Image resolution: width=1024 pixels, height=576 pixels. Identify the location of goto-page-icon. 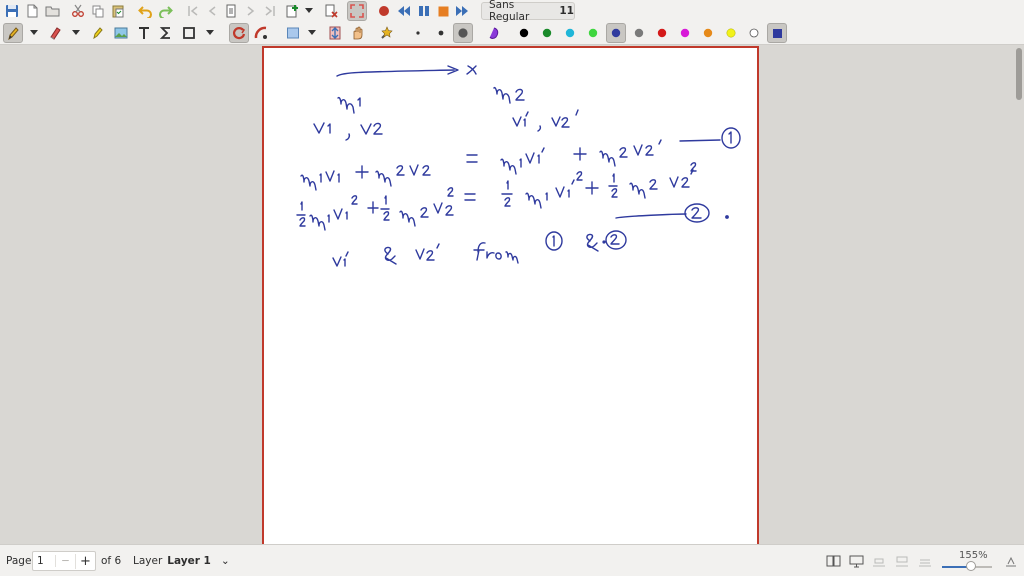
(231, 11).